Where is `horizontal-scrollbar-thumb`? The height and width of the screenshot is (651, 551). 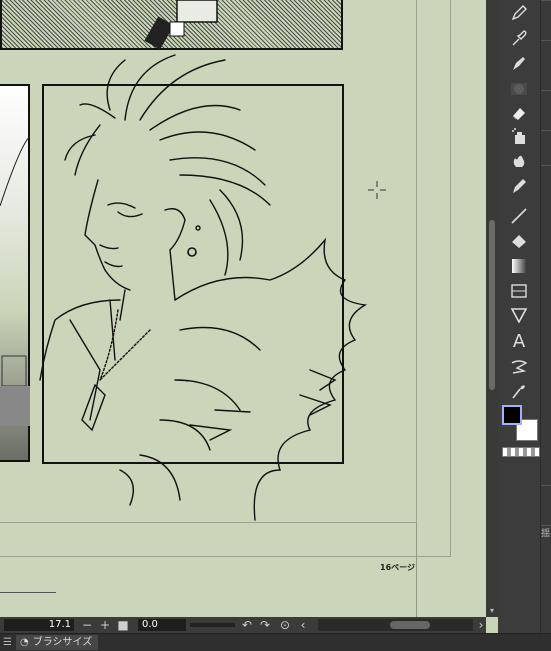 horizontal-scrollbar-thumb is located at coordinates (410, 625).